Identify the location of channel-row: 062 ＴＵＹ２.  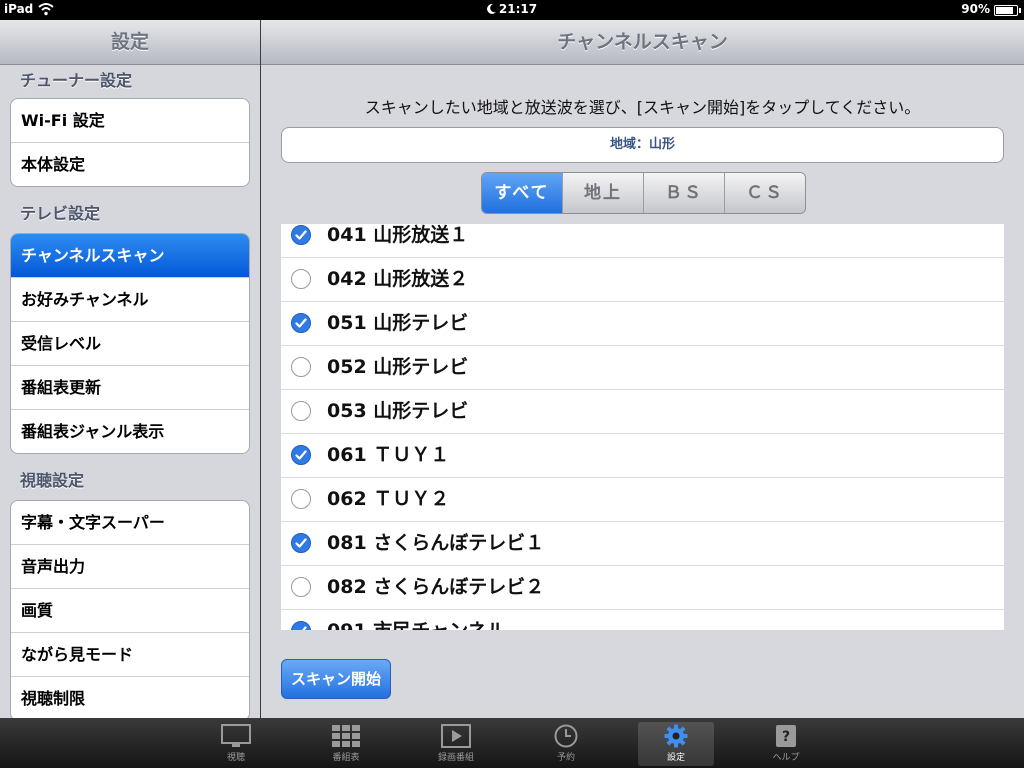
(642, 500).